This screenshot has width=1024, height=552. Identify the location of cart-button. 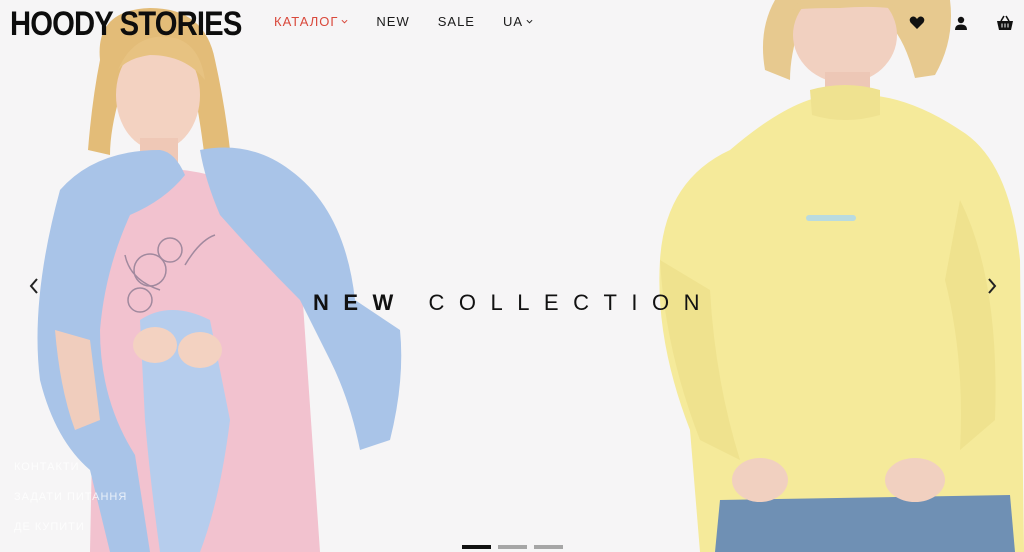
(1005, 23).